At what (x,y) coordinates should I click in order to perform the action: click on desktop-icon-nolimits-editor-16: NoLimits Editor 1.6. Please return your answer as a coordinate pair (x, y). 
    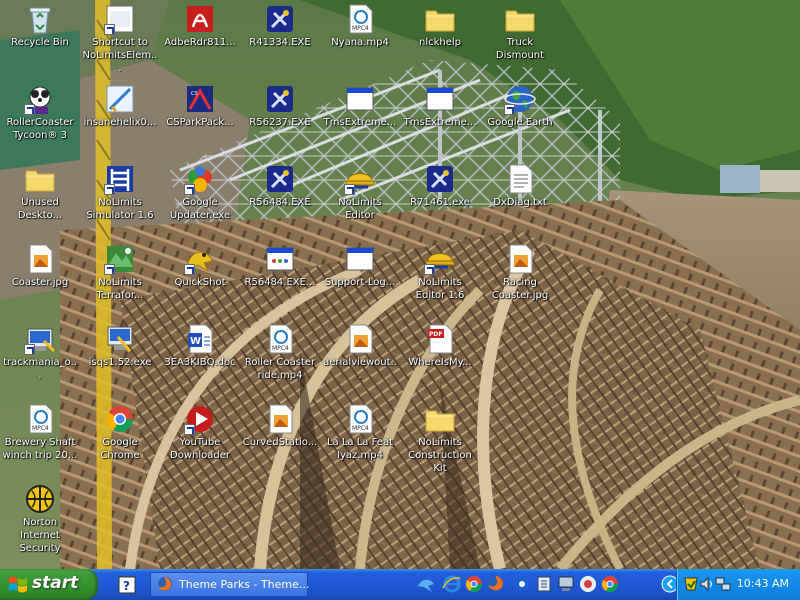
    Looking at the image, I should click on (440, 280).